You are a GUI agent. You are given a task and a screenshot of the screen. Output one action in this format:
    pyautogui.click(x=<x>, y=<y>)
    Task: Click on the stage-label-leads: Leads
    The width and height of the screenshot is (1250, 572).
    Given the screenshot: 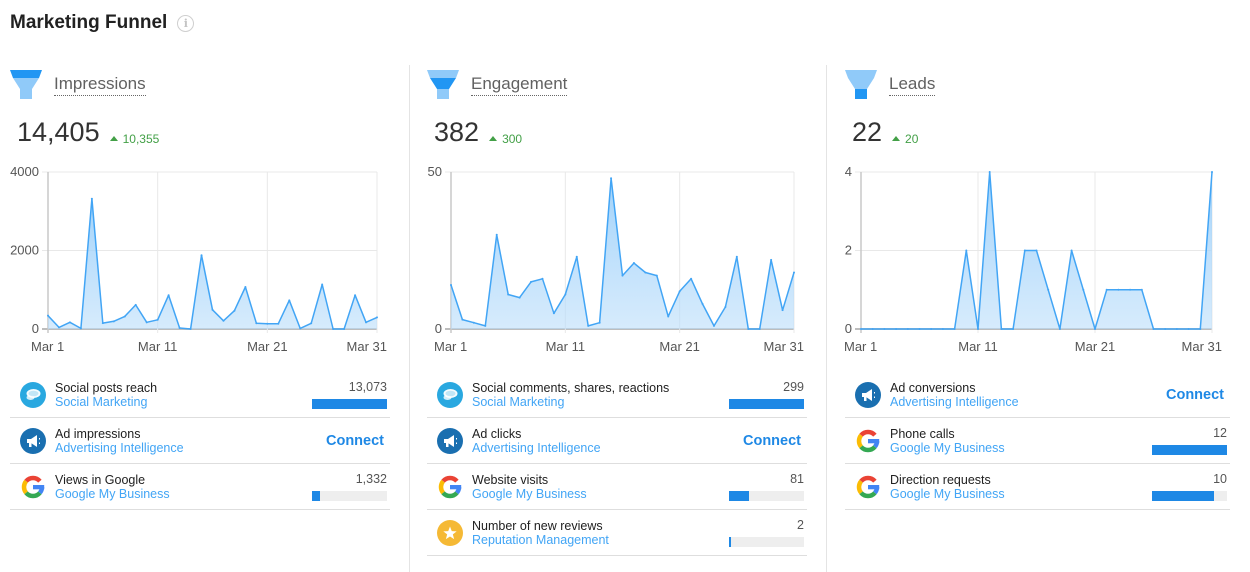 What is the action you would take?
    pyautogui.click(x=912, y=85)
    